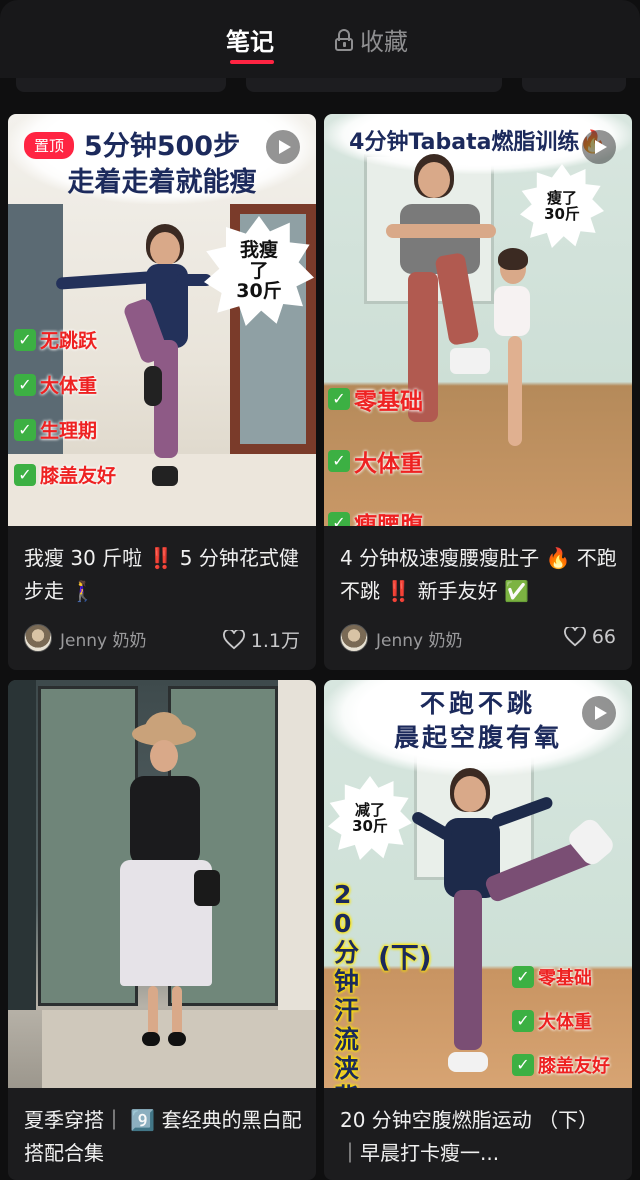  Describe the element at coordinates (65, 339) in the screenshot. I see `checklist-item: ✓ 无跳跃` at that location.